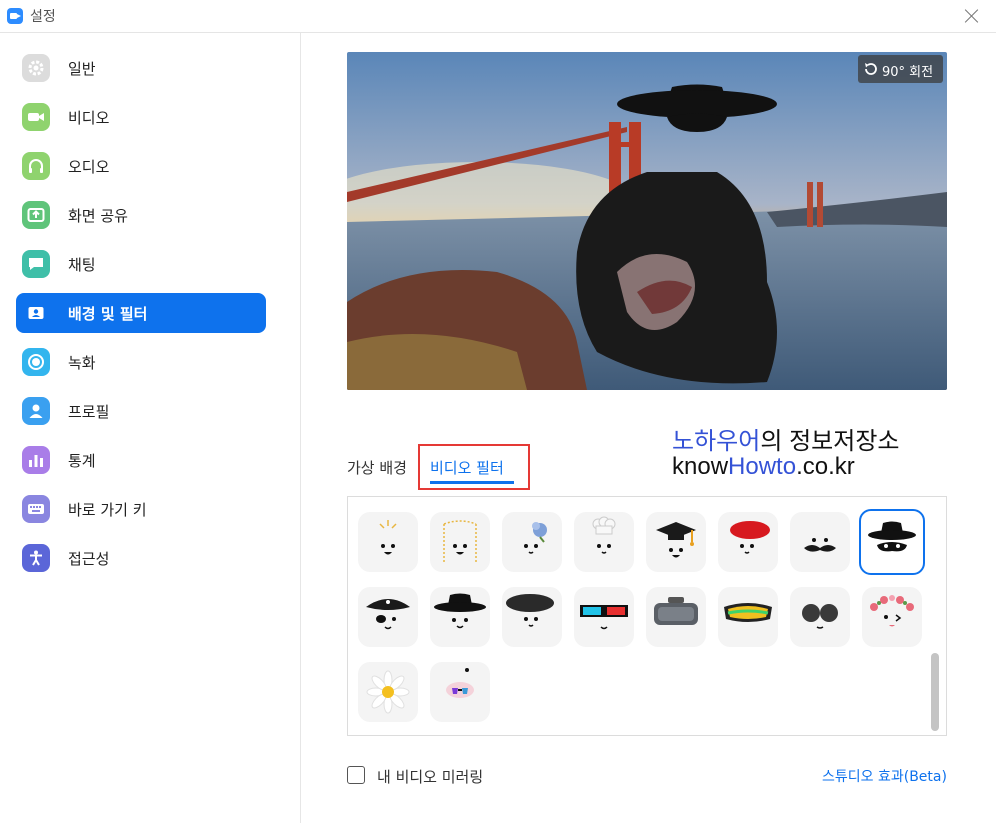 The height and width of the screenshot is (823, 996). What do you see at coordinates (830, 441) in the screenshot?
I see `watermark-text: 의 정보저장소` at bounding box center [830, 441].